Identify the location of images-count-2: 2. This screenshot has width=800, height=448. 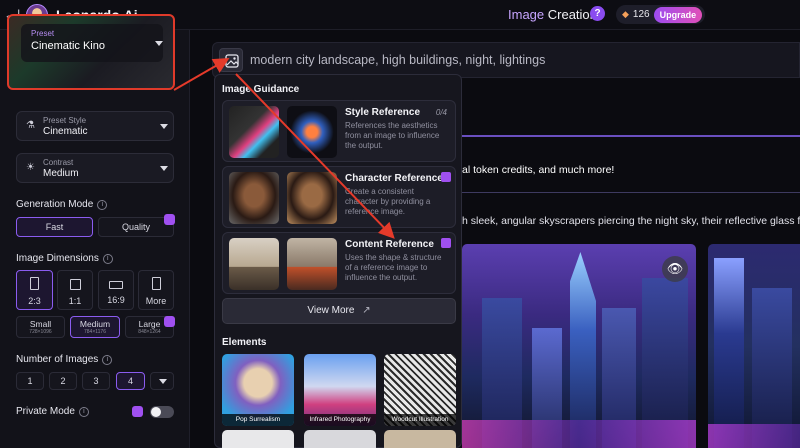
(63, 381).